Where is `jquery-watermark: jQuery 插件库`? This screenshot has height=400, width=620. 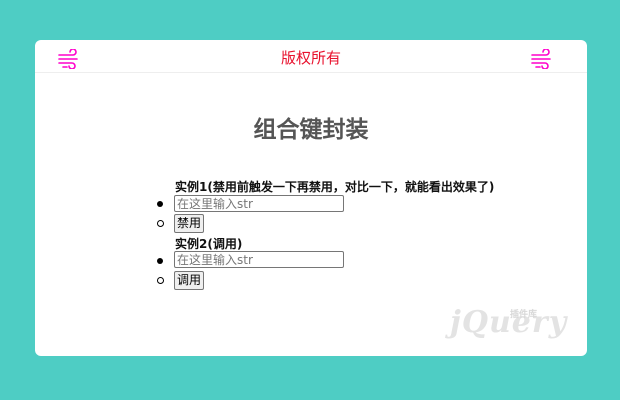 jquery-watermark: jQuery 插件库 is located at coordinates (515, 326).